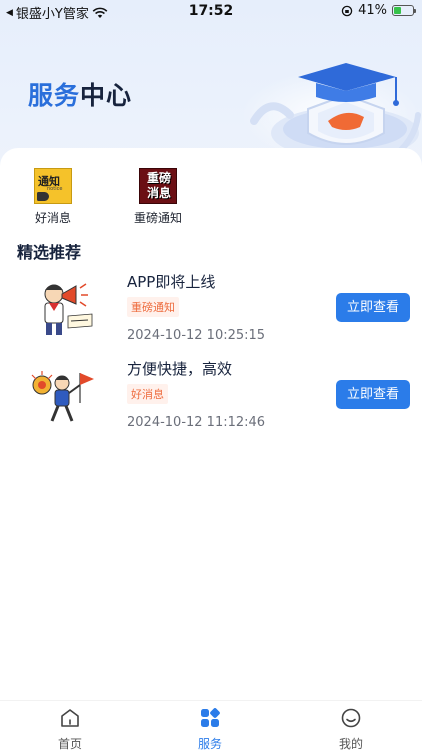 The height and width of the screenshot is (750, 422). I want to click on bottom-nav: 首页 服务 我的, so click(211, 725).